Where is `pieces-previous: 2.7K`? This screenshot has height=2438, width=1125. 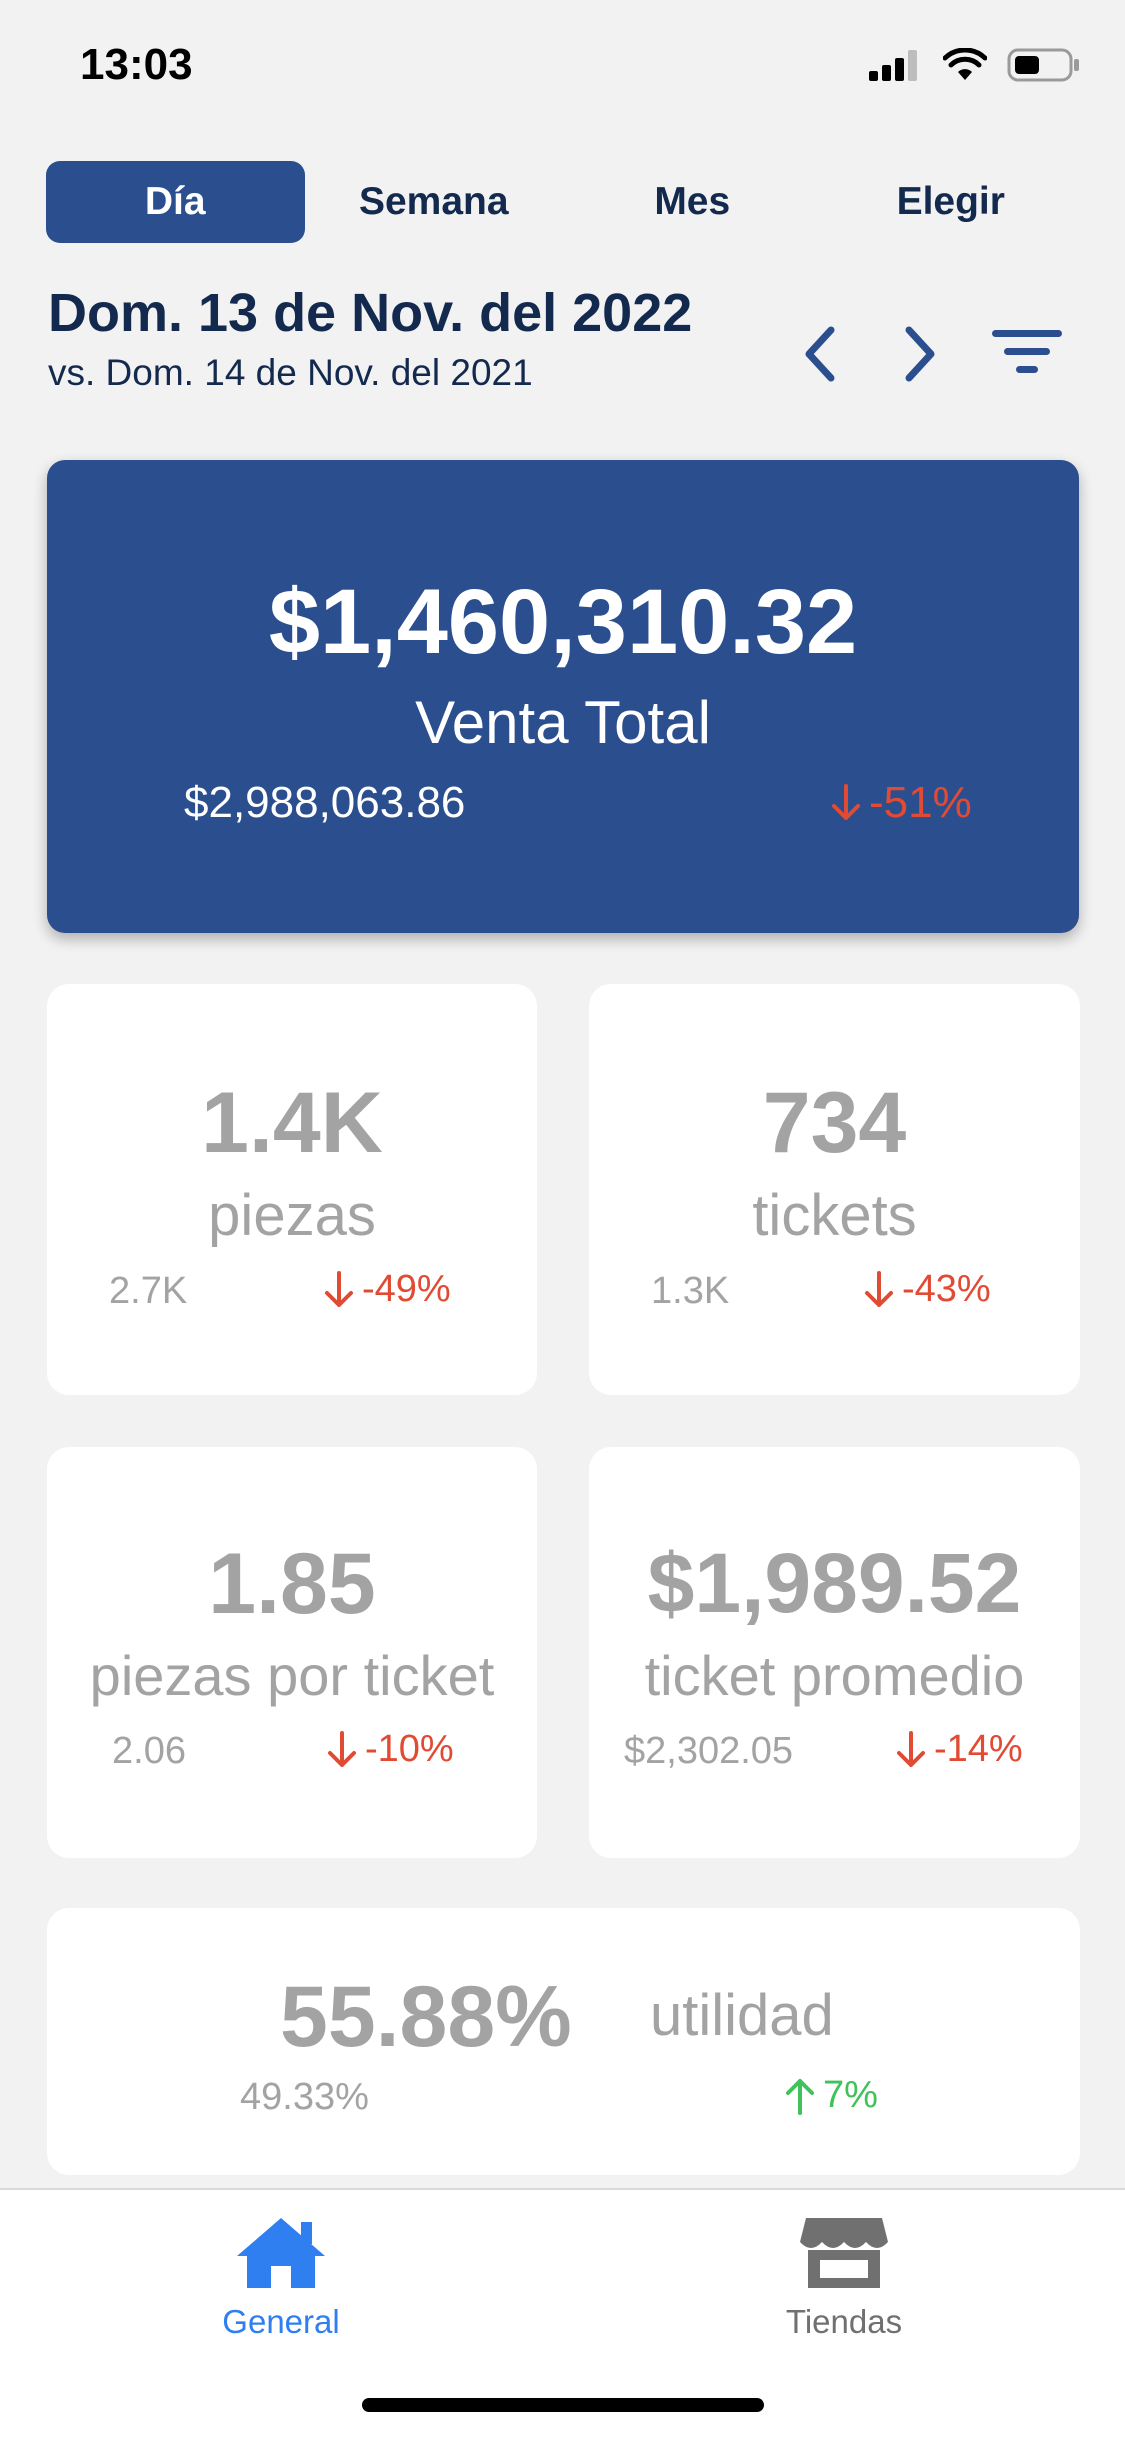
pieces-previous: 2.7K is located at coordinates (148, 1291).